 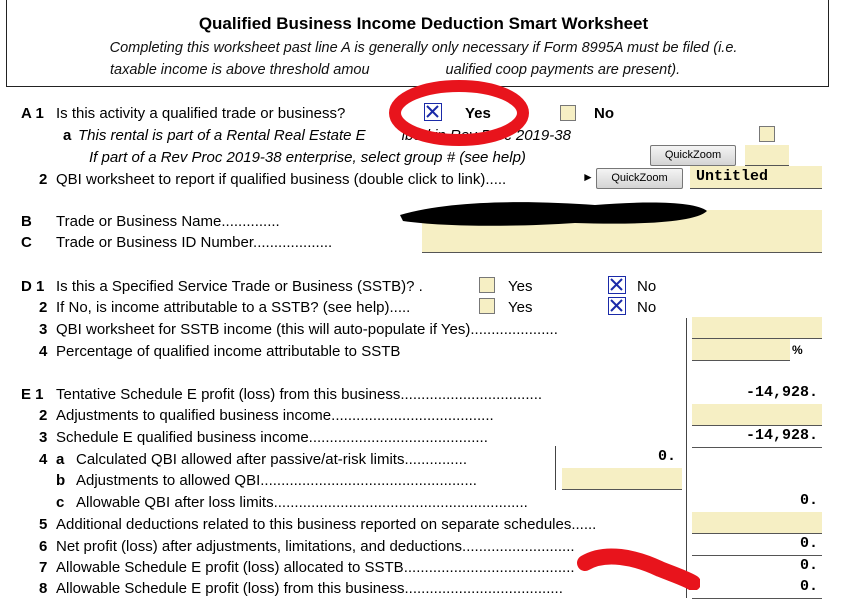 I want to click on line-e8-number: 8, so click(x=43, y=588).